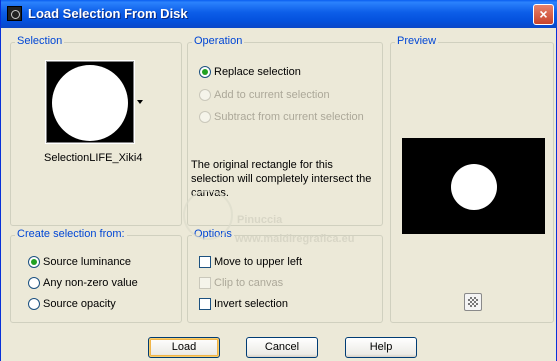 The height and width of the screenshot is (361, 557). I want to click on source-opacity-radio, so click(34, 304).